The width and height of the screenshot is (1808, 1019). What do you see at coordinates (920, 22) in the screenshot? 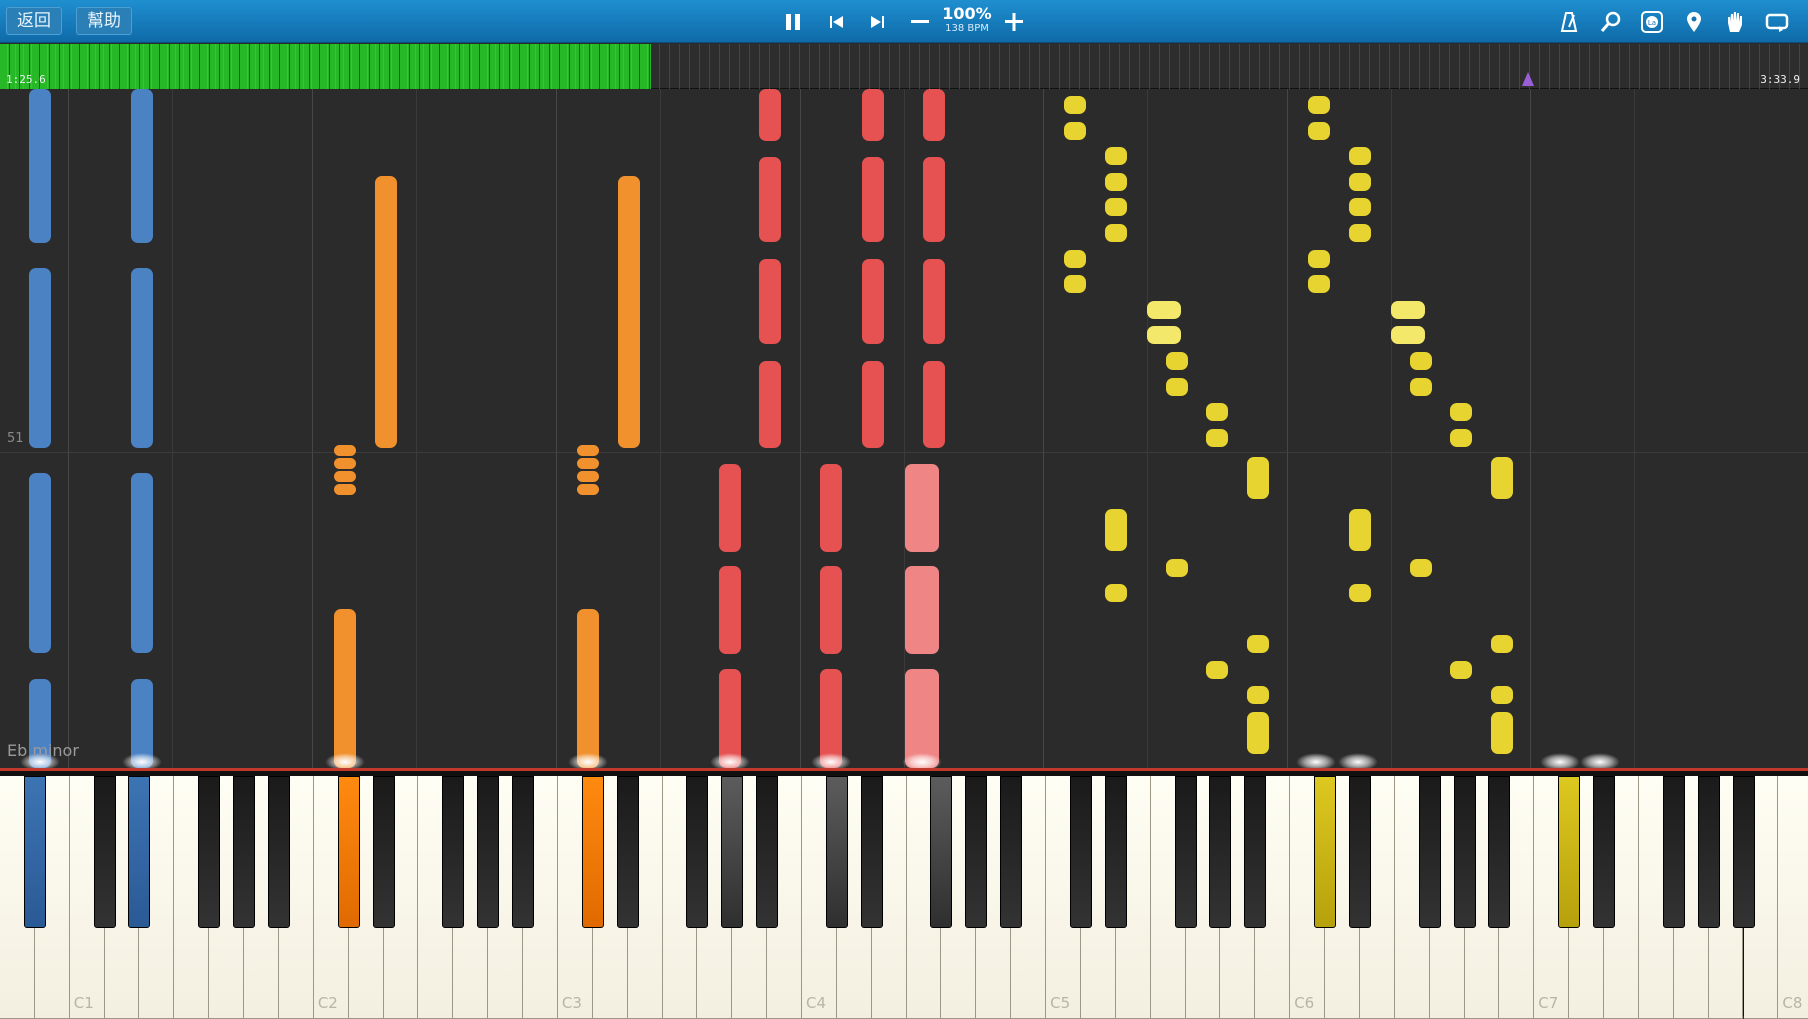
I see `speed-down-button` at bounding box center [920, 22].